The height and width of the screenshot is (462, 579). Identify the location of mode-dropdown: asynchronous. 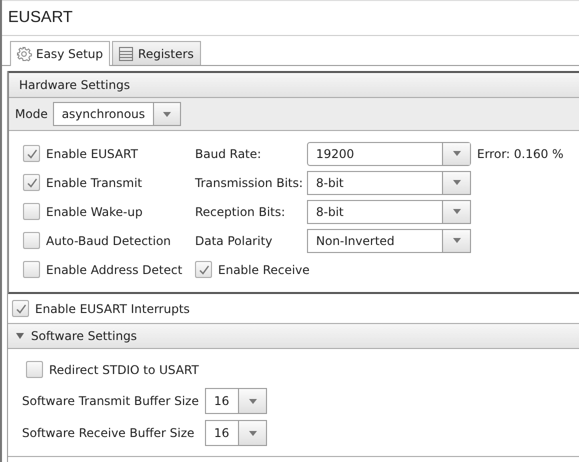
(116, 114).